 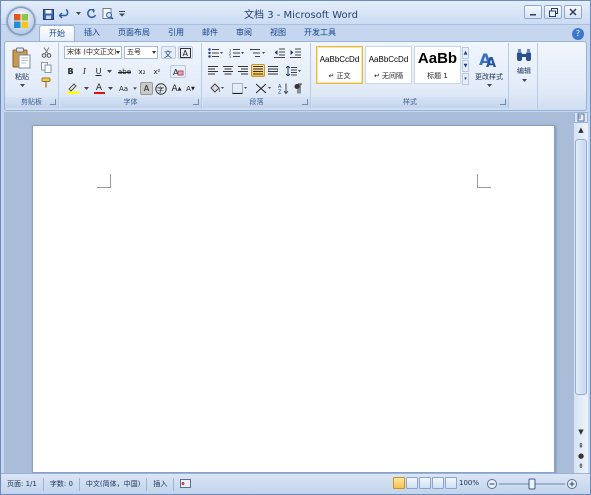 What do you see at coordinates (216, 88) in the screenshot?
I see `shading-button` at bounding box center [216, 88].